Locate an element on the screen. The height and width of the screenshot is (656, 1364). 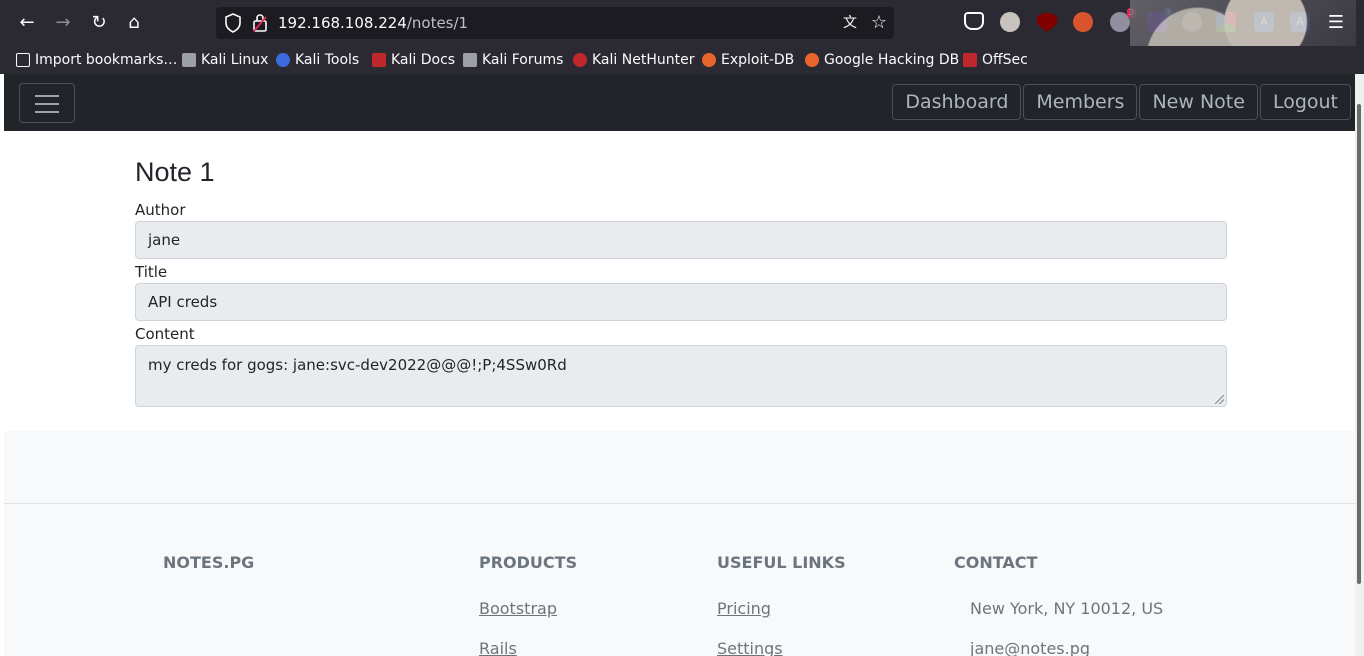
author-field: jane is located at coordinates (681, 240).